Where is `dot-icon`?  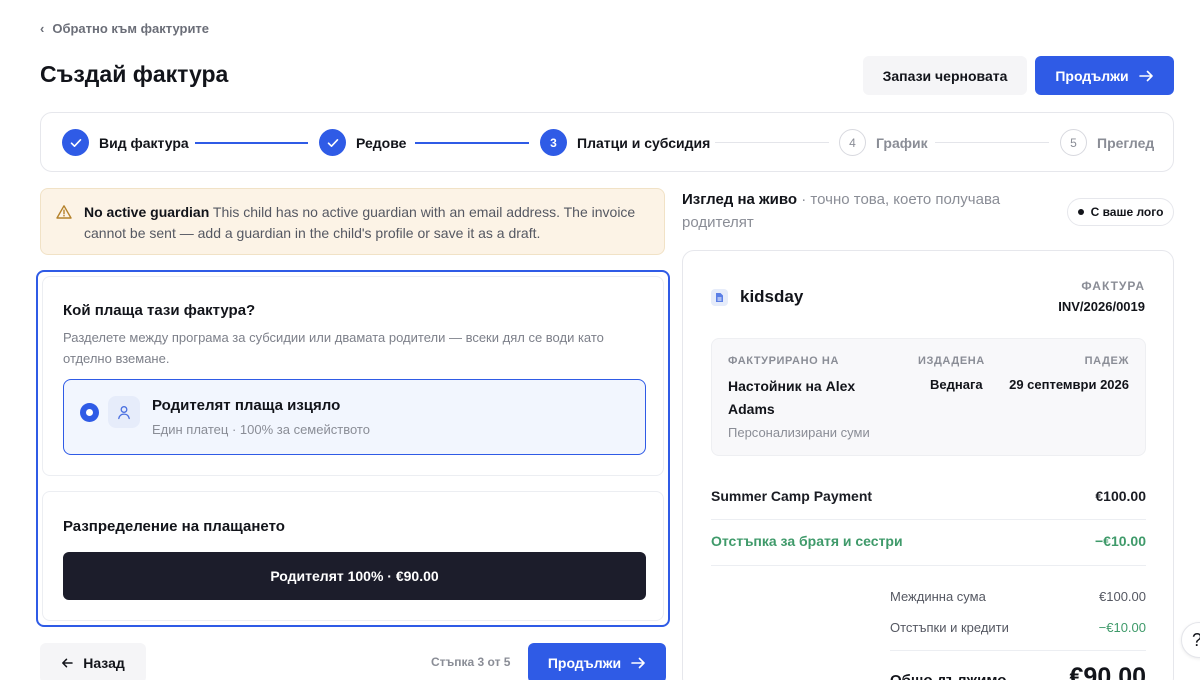 dot-icon is located at coordinates (1080, 212).